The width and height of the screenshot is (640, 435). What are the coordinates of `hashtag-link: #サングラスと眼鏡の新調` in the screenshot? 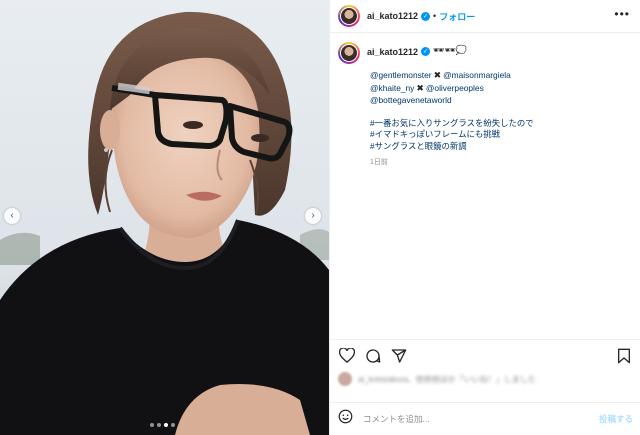 It's located at (501, 147).